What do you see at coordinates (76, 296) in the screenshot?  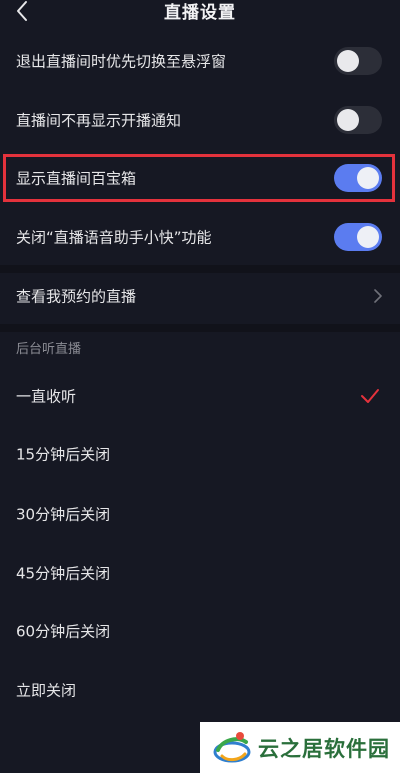 I see `my-reservations-label: 查看我预约的直播` at bounding box center [76, 296].